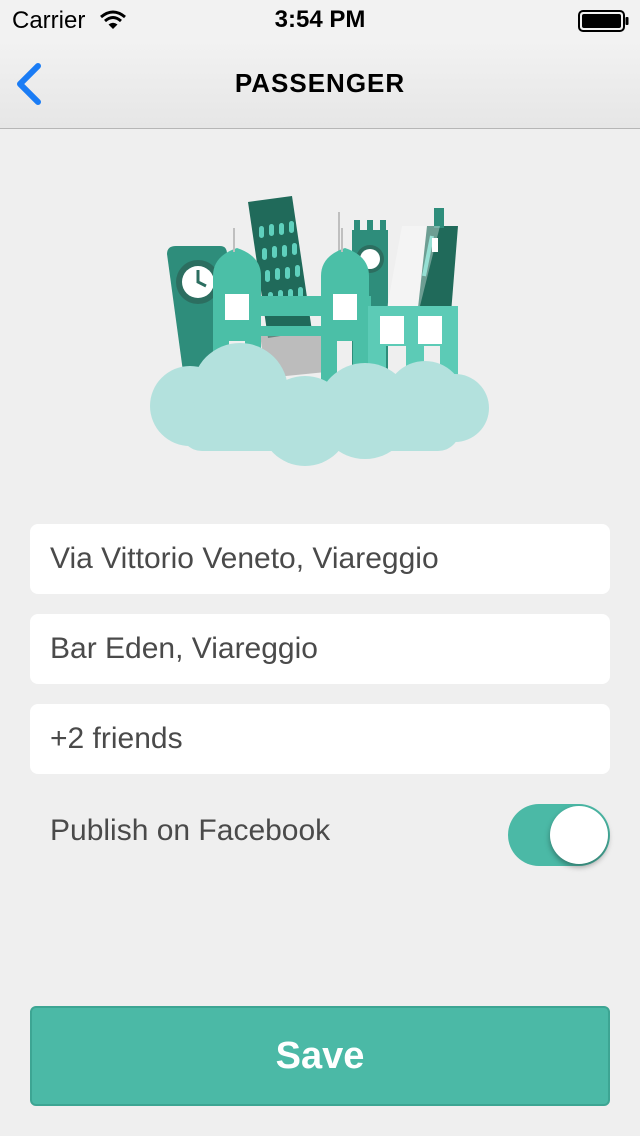 Image resolution: width=640 pixels, height=1136 pixels. What do you see at coordinates (320, 1056) in the screenshot?
I see `save-button: Save` at bounding box center [320, 1056].